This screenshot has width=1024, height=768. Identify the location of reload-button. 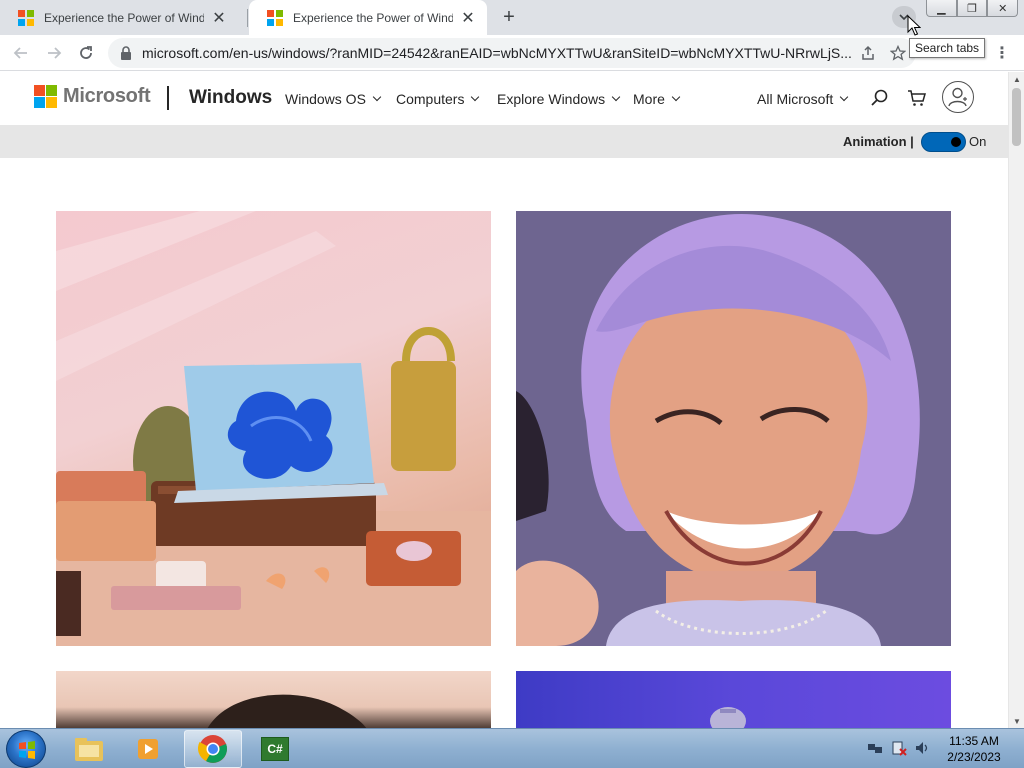
(86, 53).